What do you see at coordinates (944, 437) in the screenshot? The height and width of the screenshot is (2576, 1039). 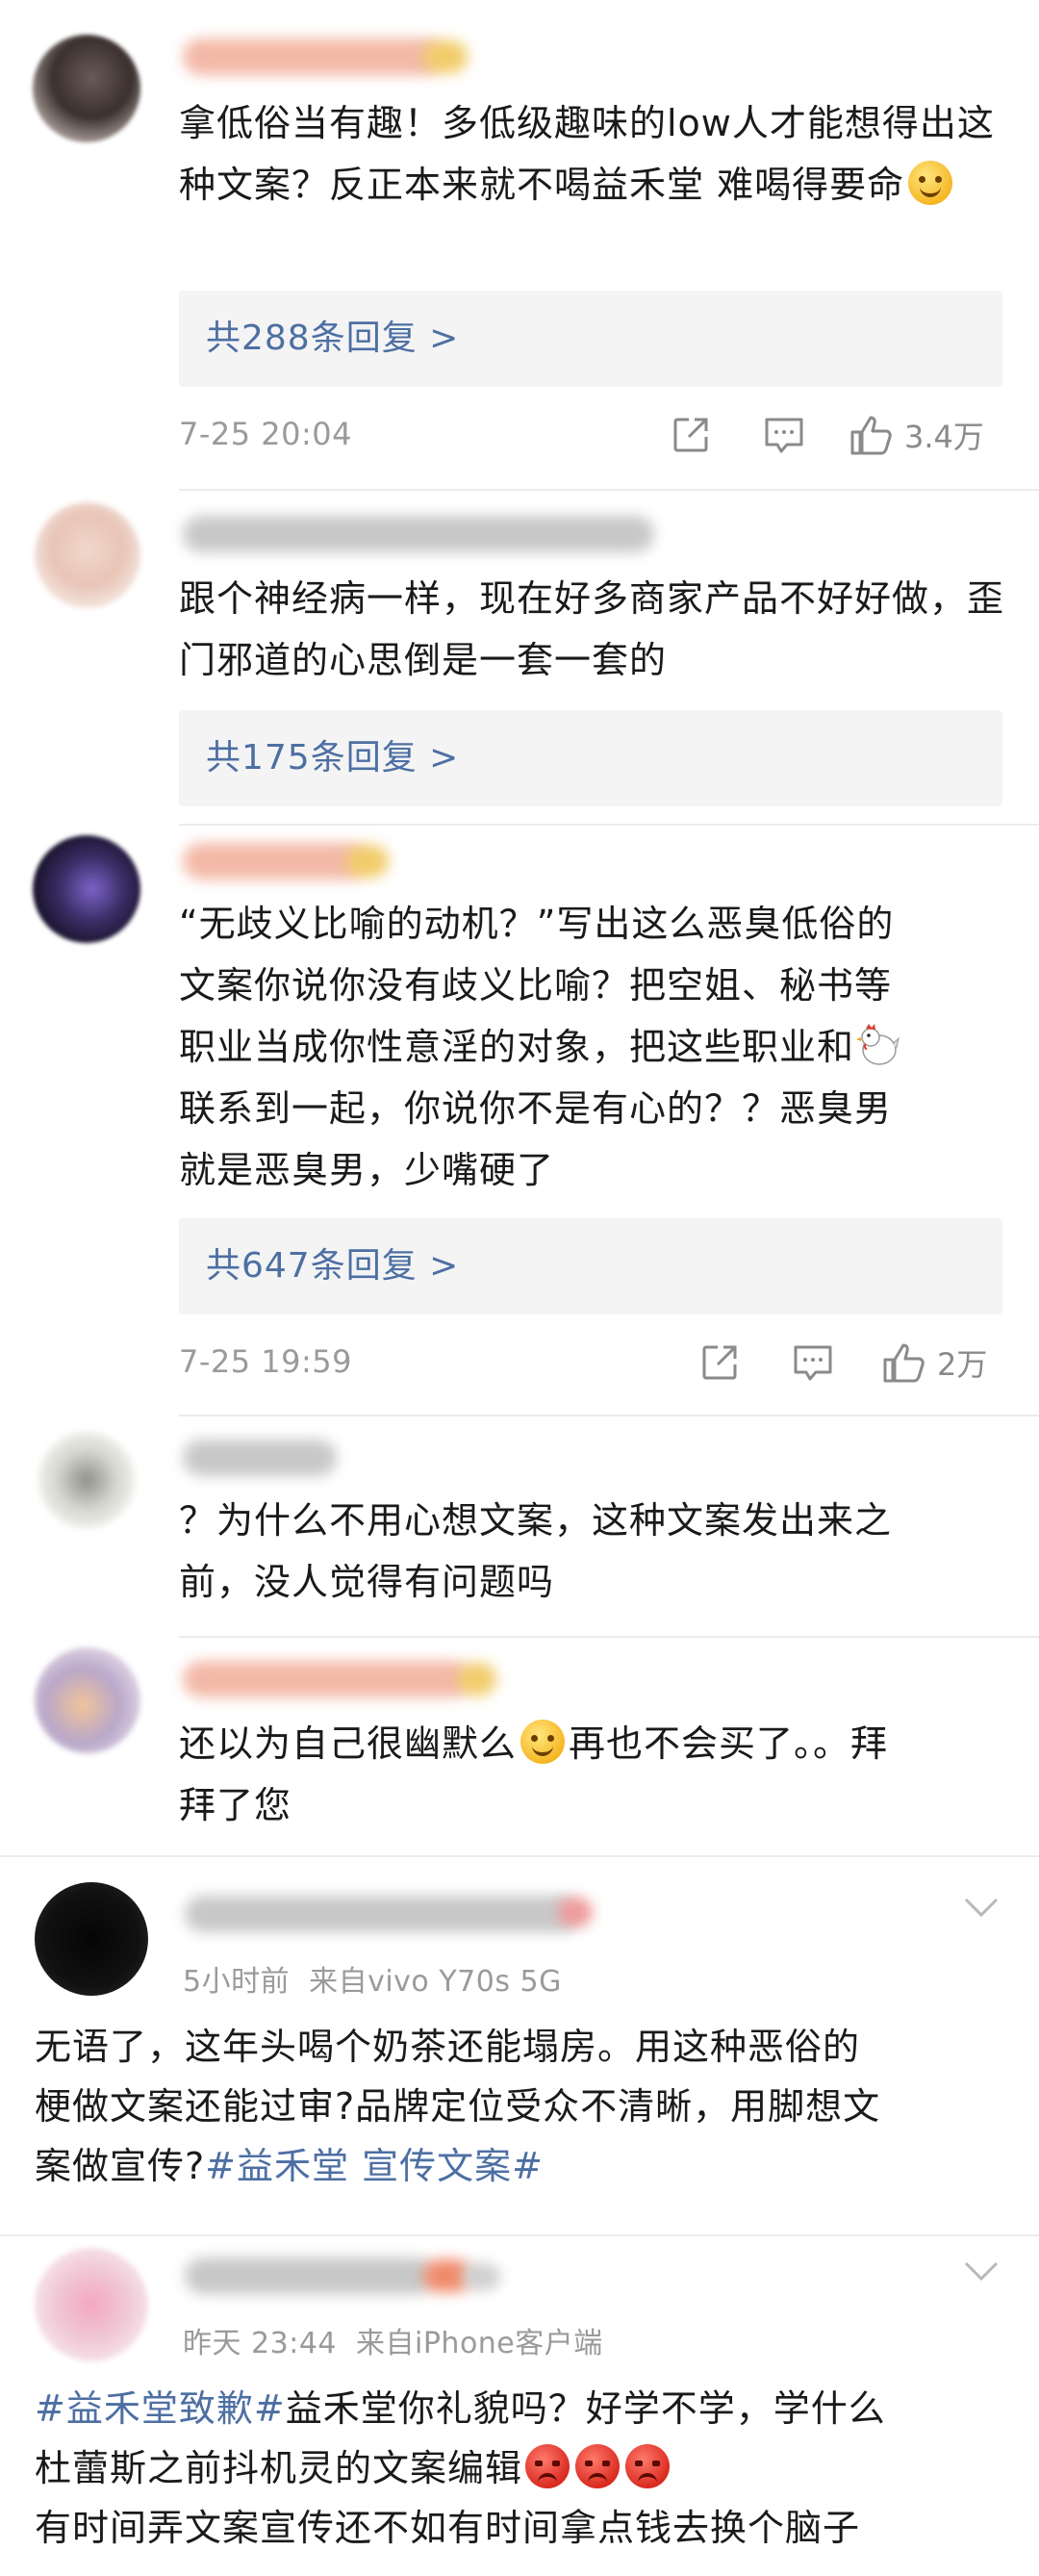 I see `like-count: 3.4万` at bounding box center [944, 437].